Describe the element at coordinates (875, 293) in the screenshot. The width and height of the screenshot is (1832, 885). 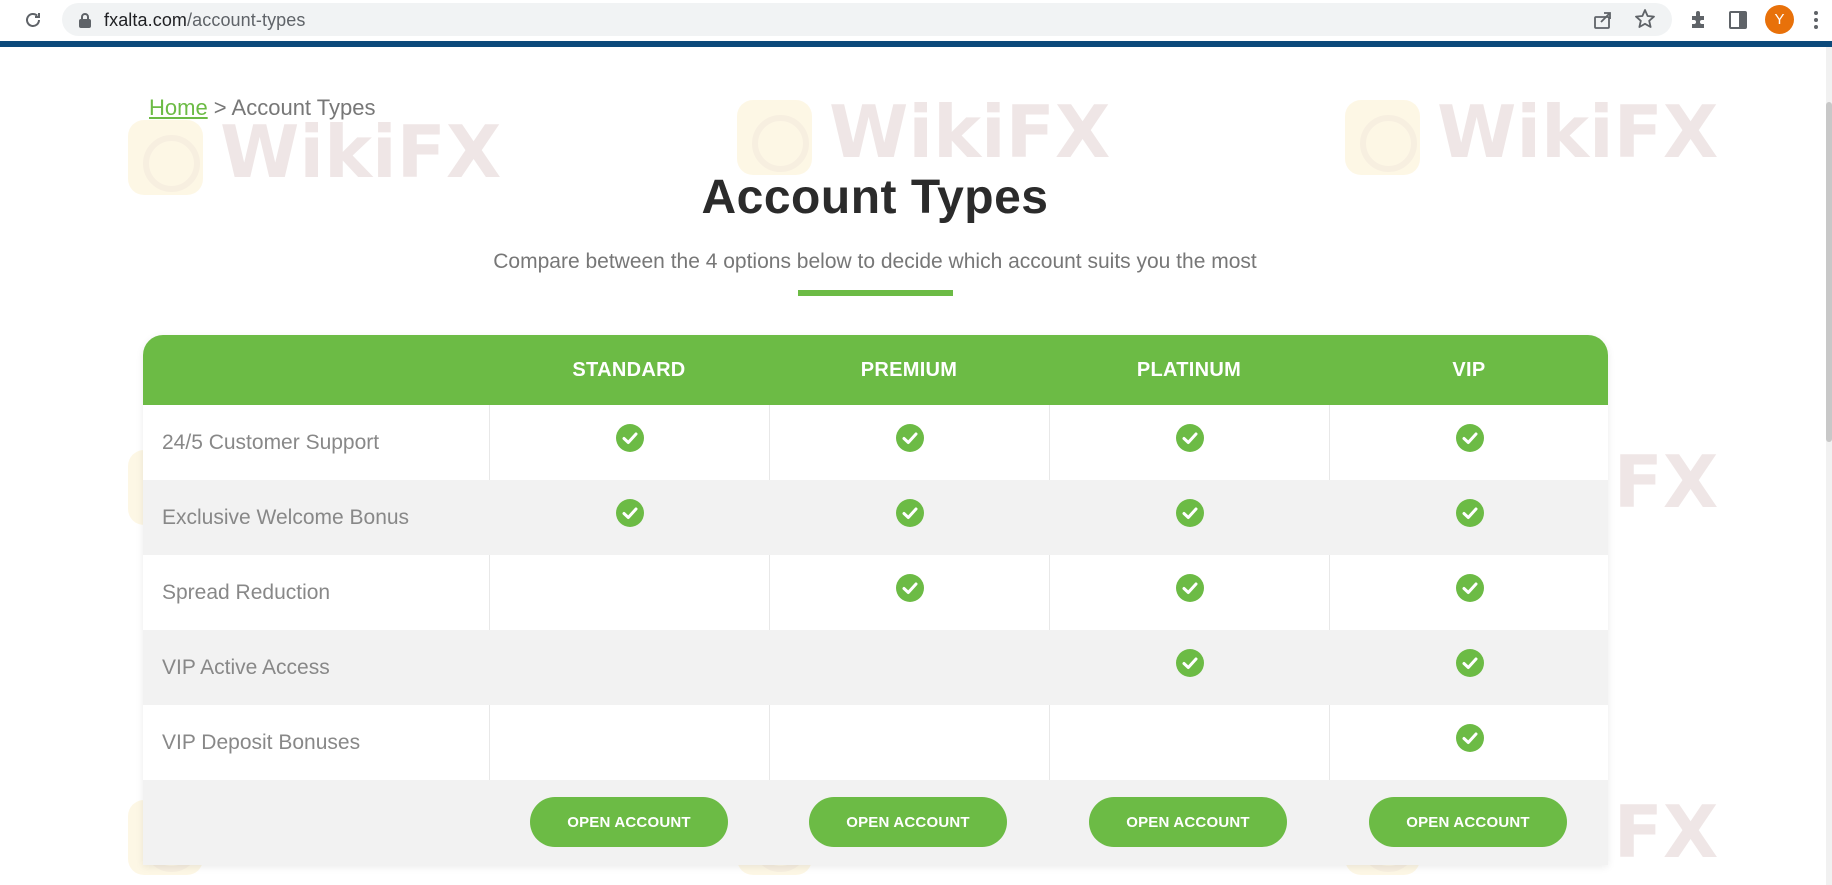
I see `title-underline` at that location.